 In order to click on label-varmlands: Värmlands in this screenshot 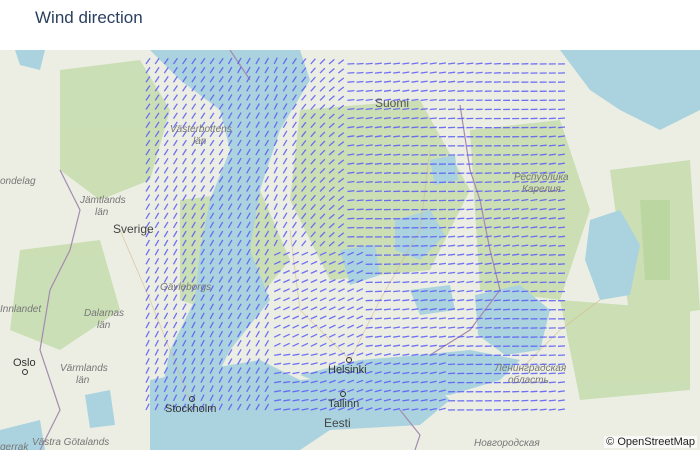, I will do `click(84, 368)`.